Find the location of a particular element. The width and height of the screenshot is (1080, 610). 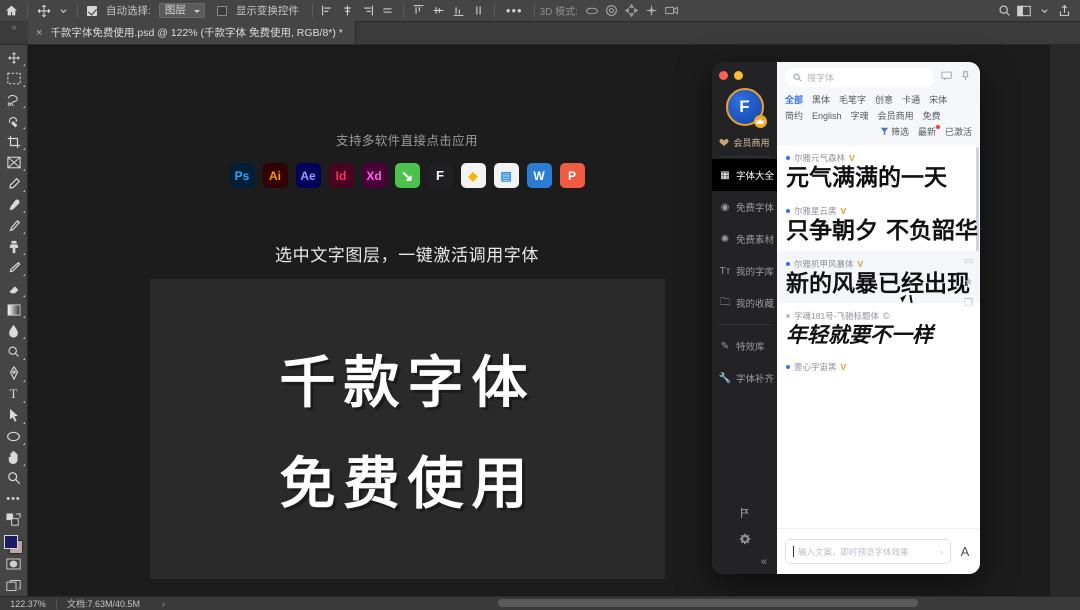

search-input: 搜字体 is located at coordinates (859, 77).